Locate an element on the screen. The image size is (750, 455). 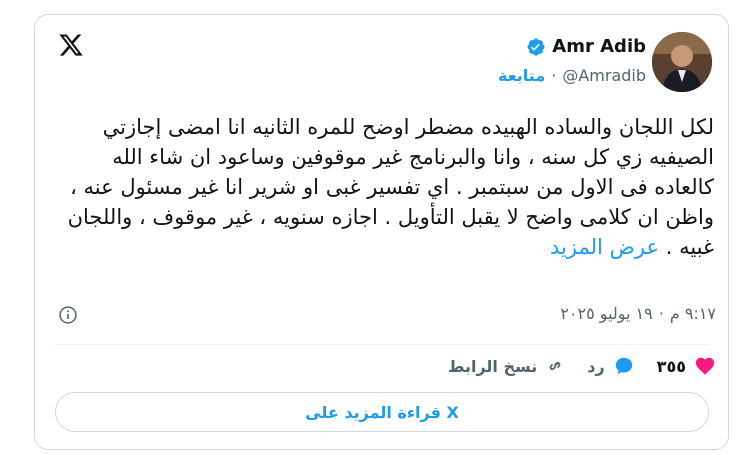
tweet-time: ٩:١٧ م is located at coordinates (692, 313).